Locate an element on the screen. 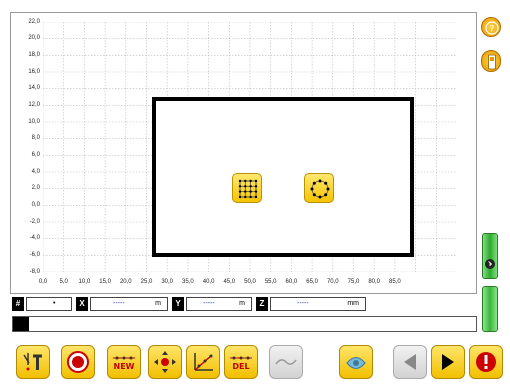  network-icon is located at coordinates (356, 363).